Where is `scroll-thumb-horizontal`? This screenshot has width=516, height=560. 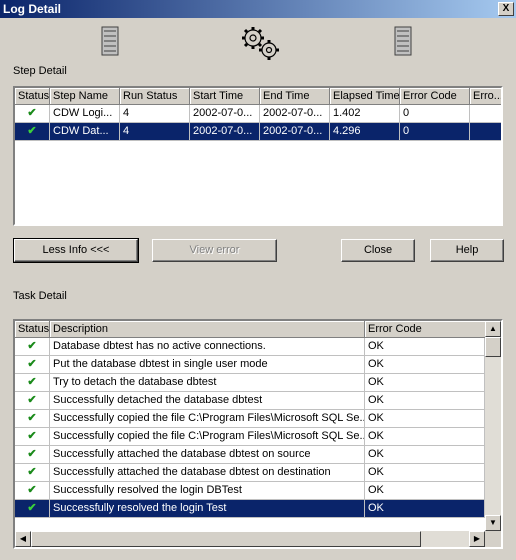
scroll-thumb-horizontal is located at coordinates (226, 539).